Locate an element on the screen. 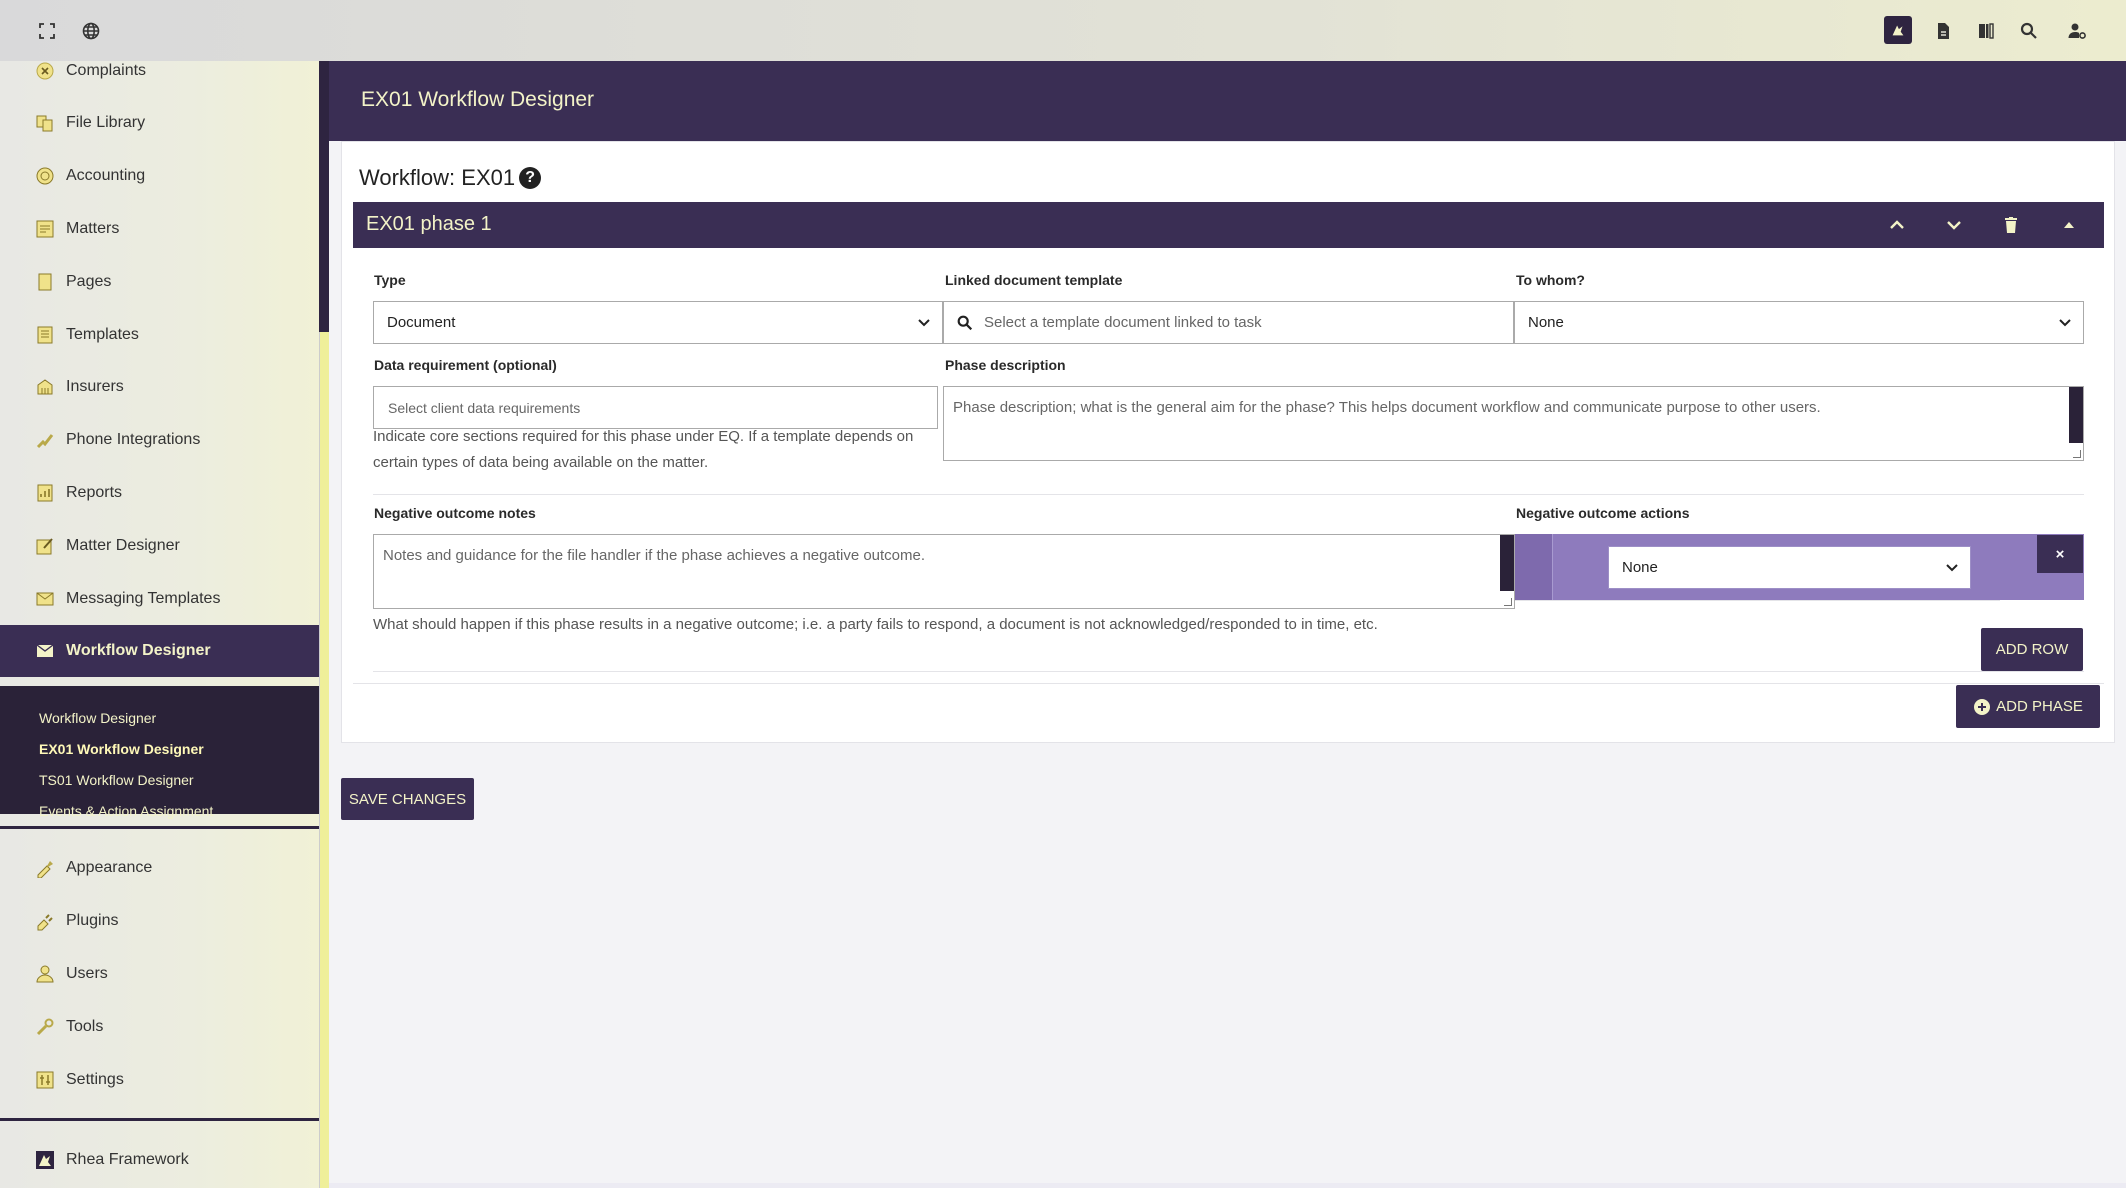 The image size is (2126, 1188). sidebar-item-label: Workflow Designer is located at coordinates (138, 650).